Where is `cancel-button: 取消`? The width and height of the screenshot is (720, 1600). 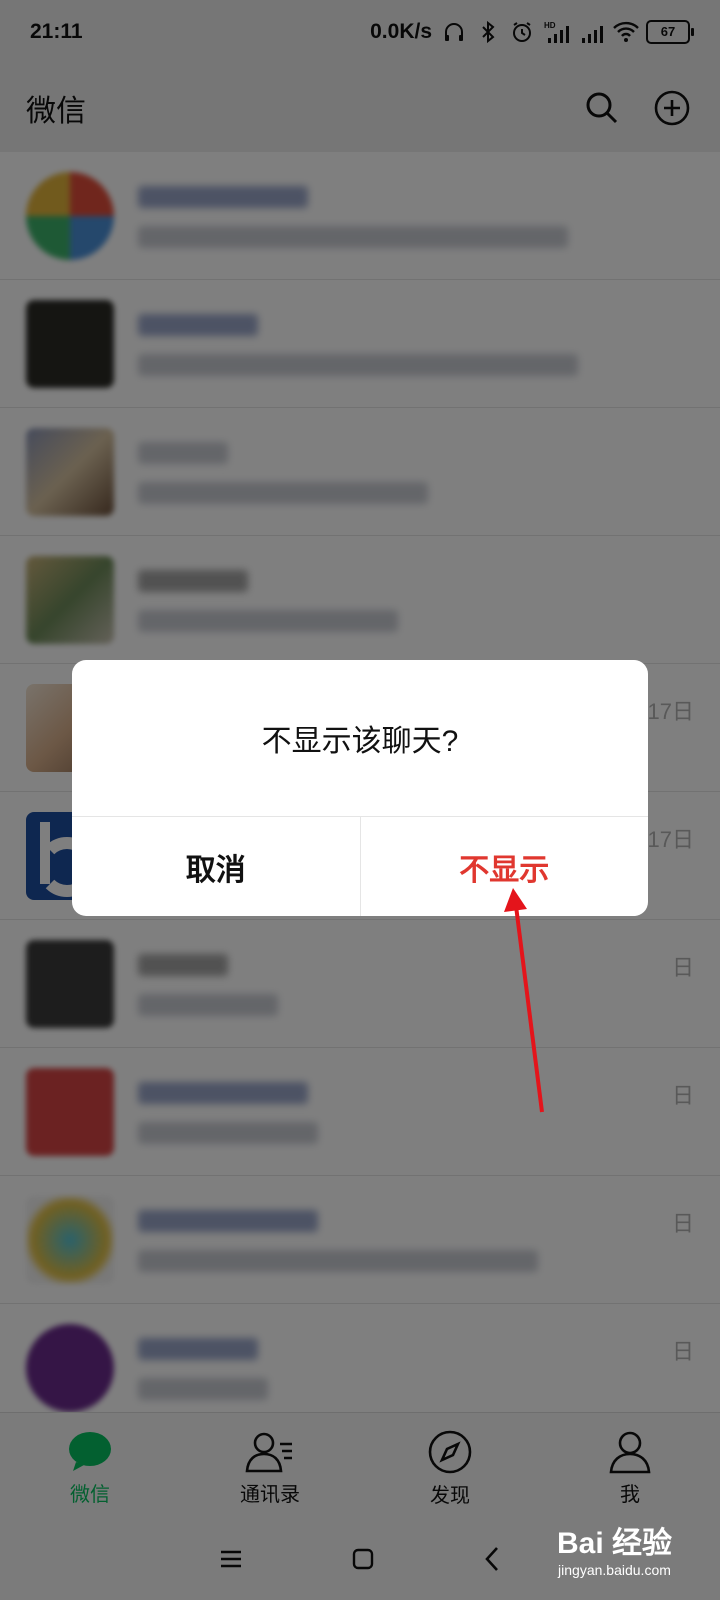
cancel-button: 取消 is located at coordinates (216, 866).